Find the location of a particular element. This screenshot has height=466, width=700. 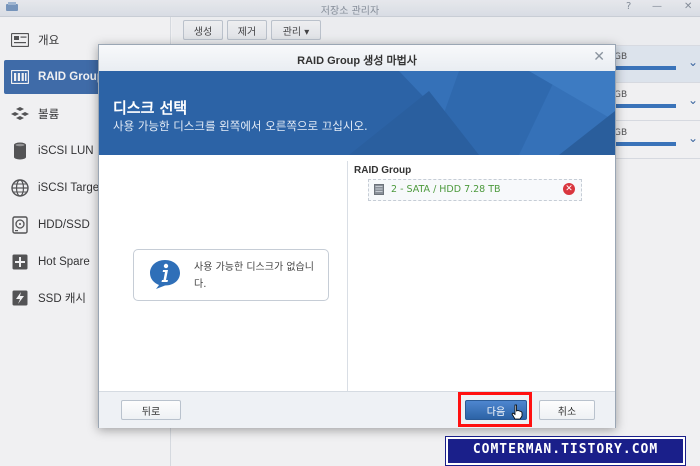

dialog-header-banner: 디스크 선택 사용 가능한 디스크를 왼쪽에서 오른쪽으로 끄십시오. is located at coordinates (357, 113).